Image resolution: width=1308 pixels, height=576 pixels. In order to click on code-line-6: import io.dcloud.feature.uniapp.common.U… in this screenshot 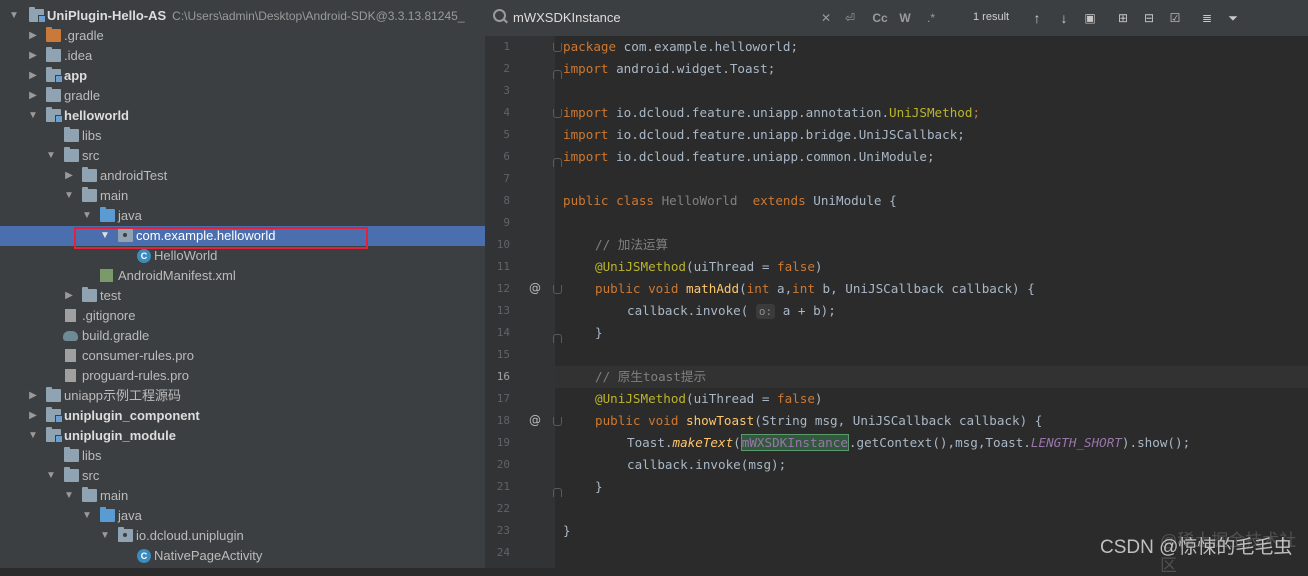, I will do `click(749, 156)`.